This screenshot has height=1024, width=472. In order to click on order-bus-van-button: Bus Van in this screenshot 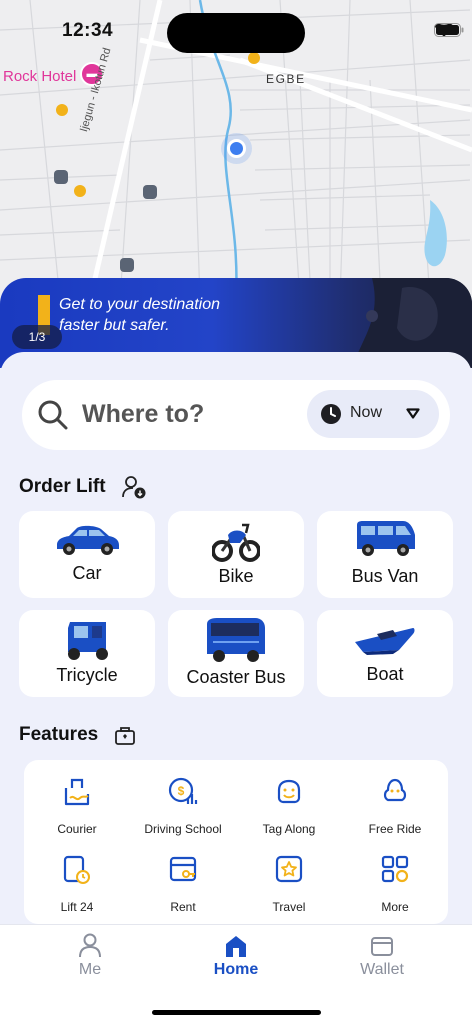, I will do `click(385, 554)`.